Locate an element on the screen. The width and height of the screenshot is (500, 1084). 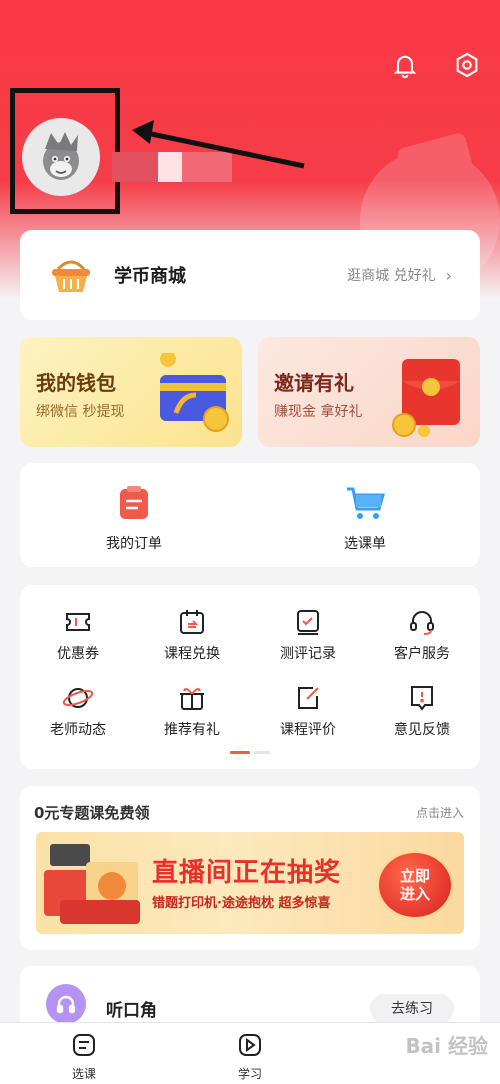
notification-button is located at coordinates (405, 65).